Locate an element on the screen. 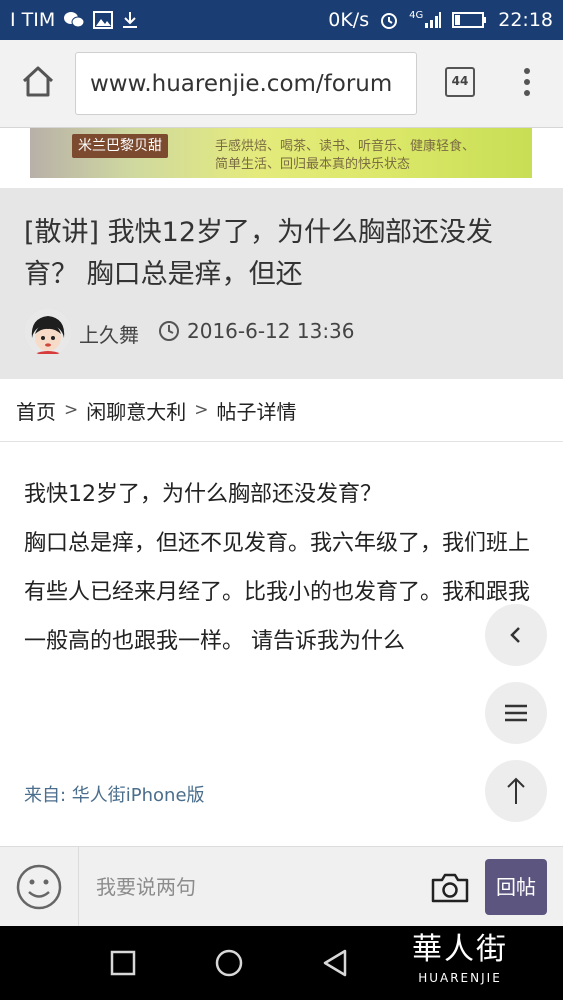 This screenshot has width=563, height=1000. watermark-cn: 華人街 is located at coordinates (460, 949).